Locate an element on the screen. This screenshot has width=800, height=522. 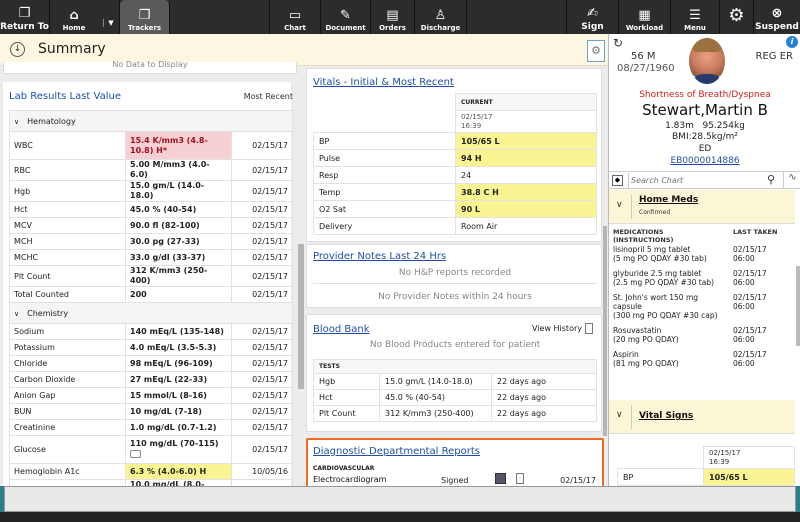
diagnostic-reports-title-link: Diagnostic Departmental Reports is located at coordinates (396, 451).